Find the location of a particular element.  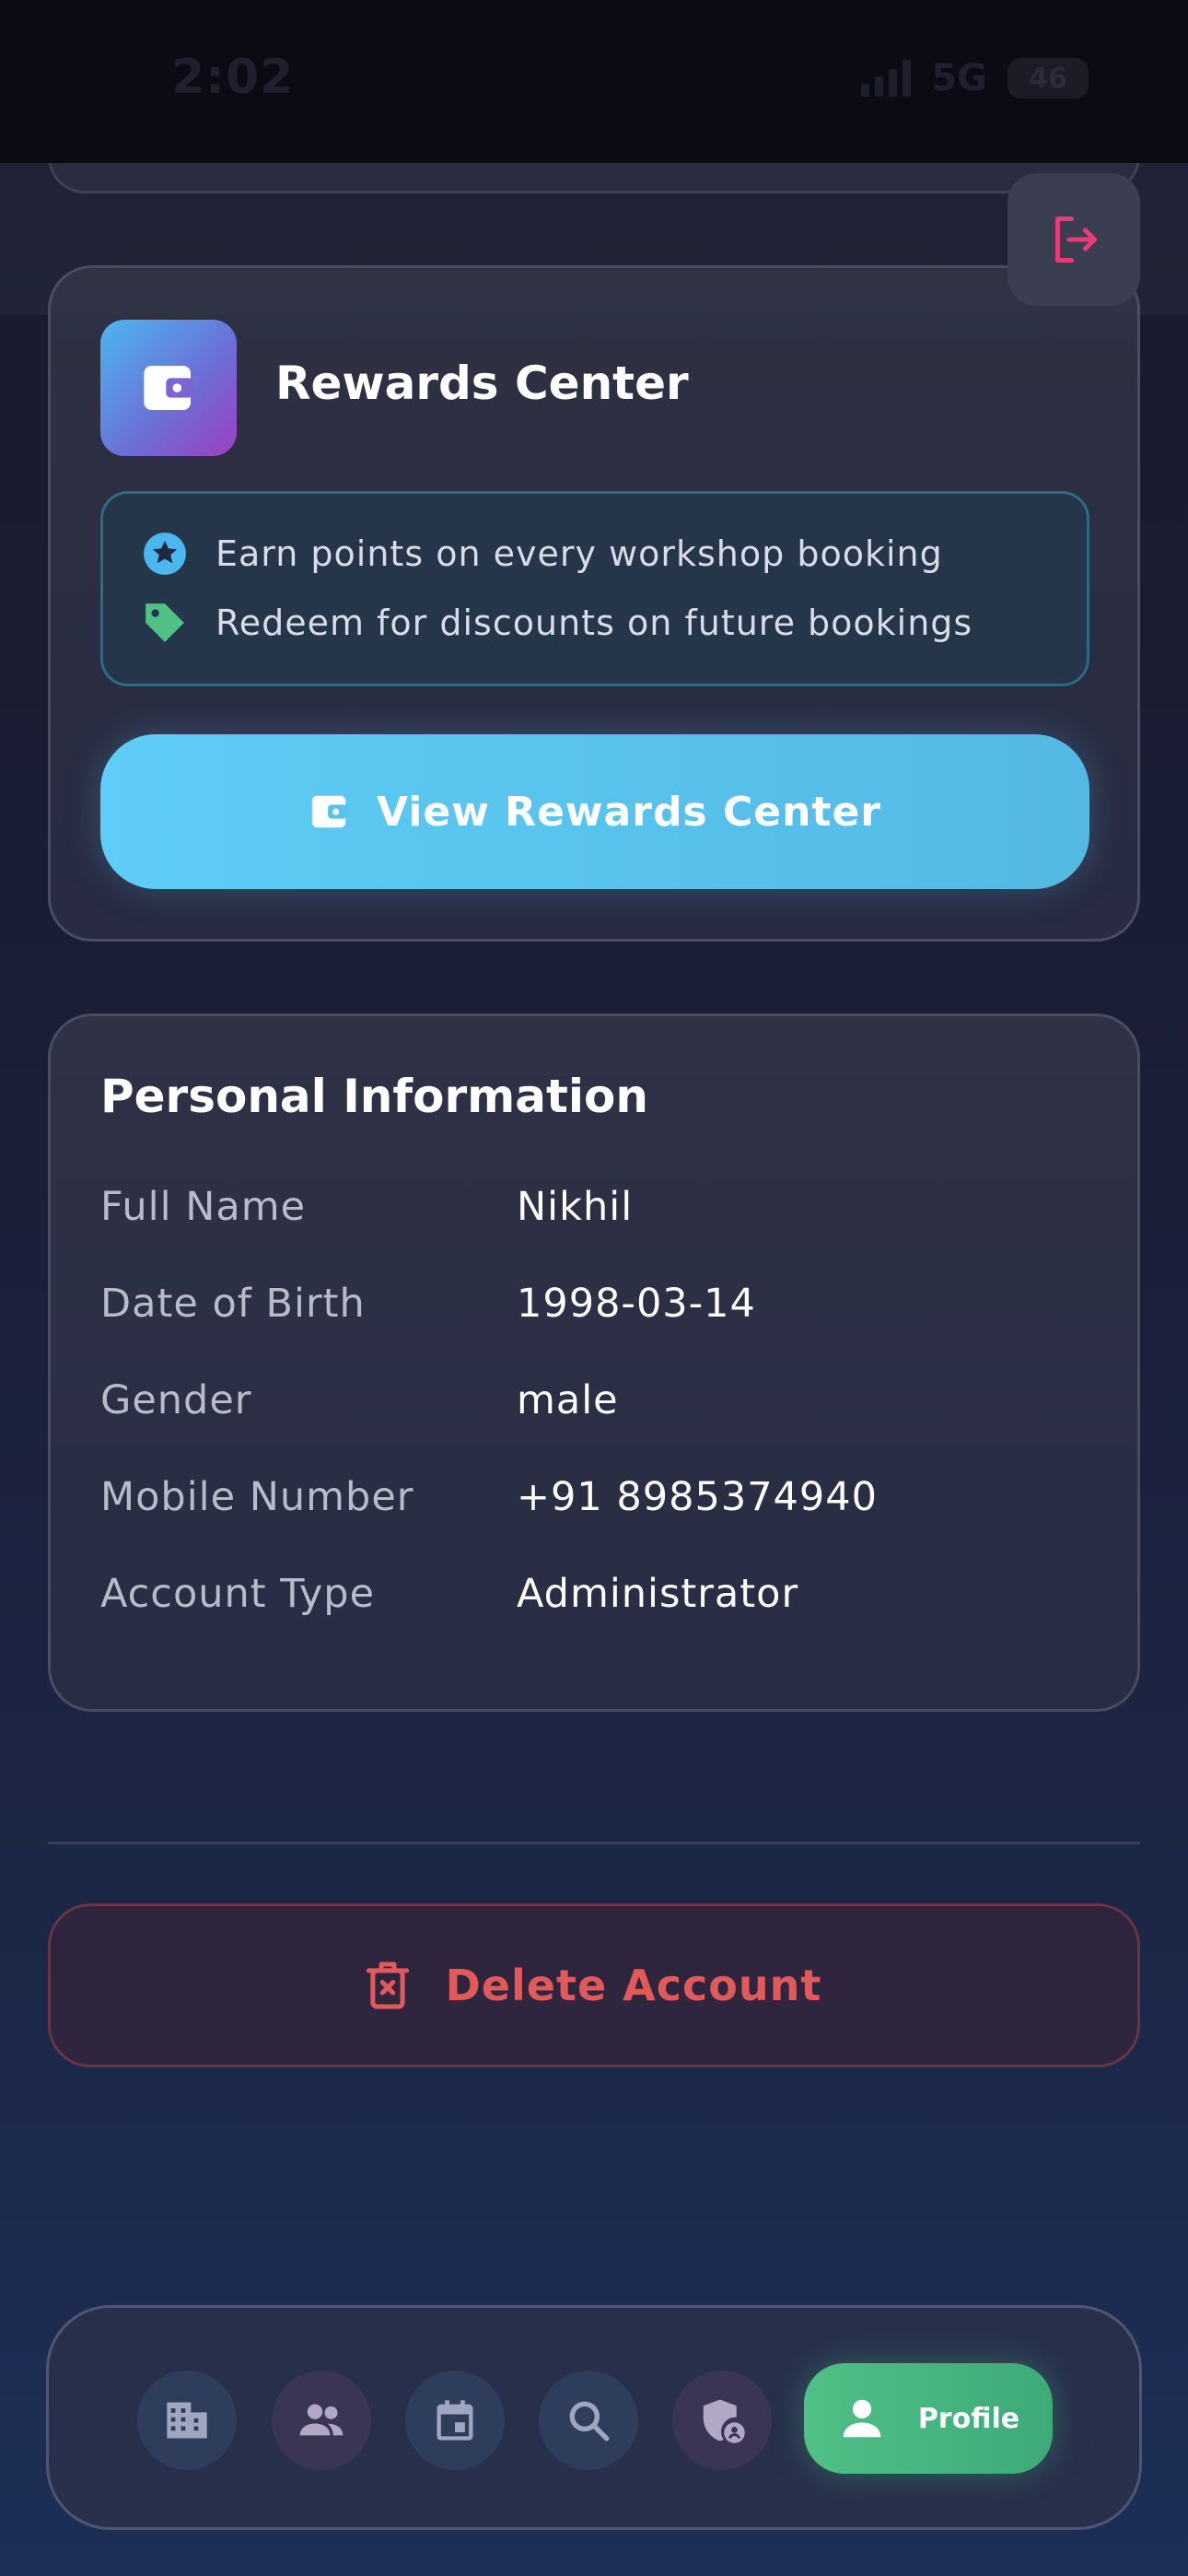

logout-icon is located at coordinates (1076, 240).